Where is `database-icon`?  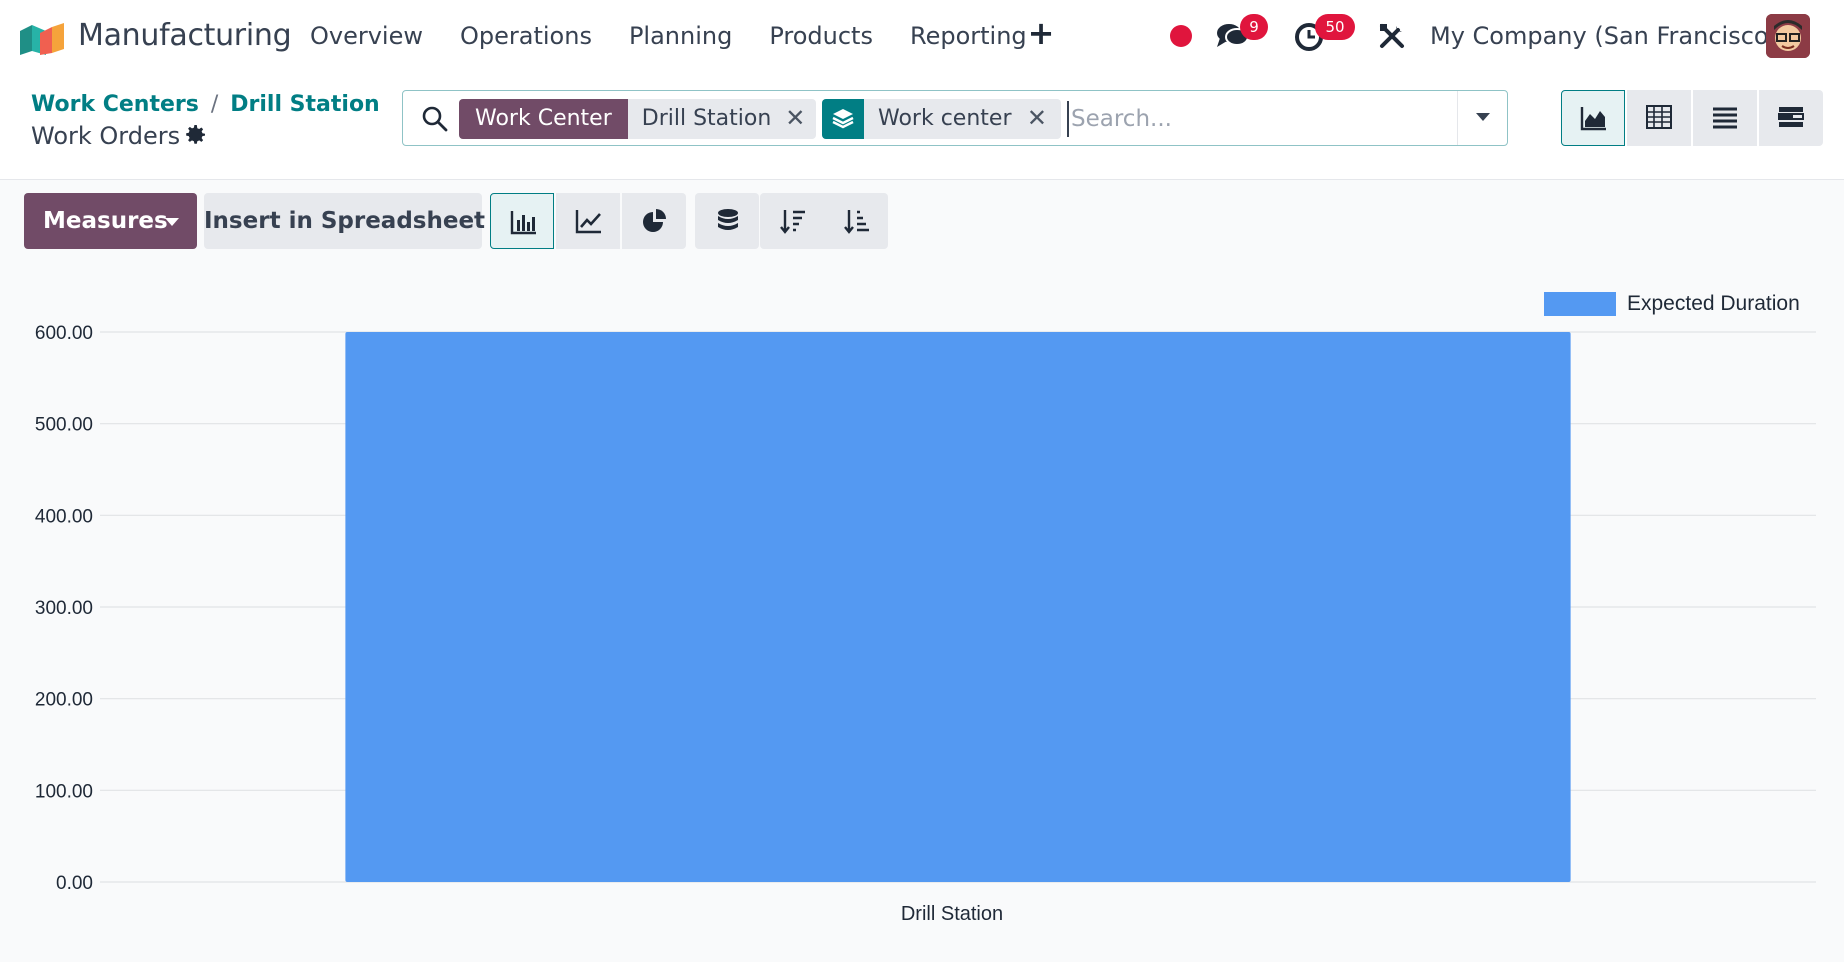
database-icon is located at coordinates (728, 219).